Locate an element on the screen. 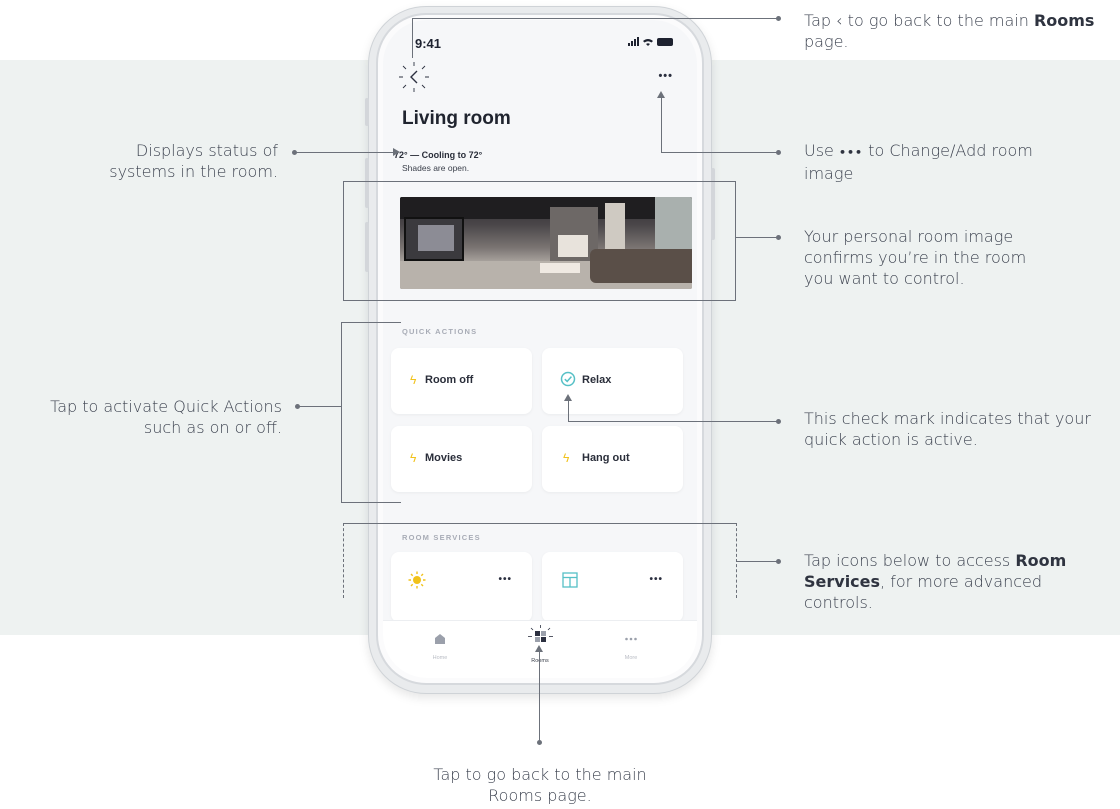 Image resolution: width=1120 pixels, height=809 pixels. connector-image is located at coordinates (757, 237).